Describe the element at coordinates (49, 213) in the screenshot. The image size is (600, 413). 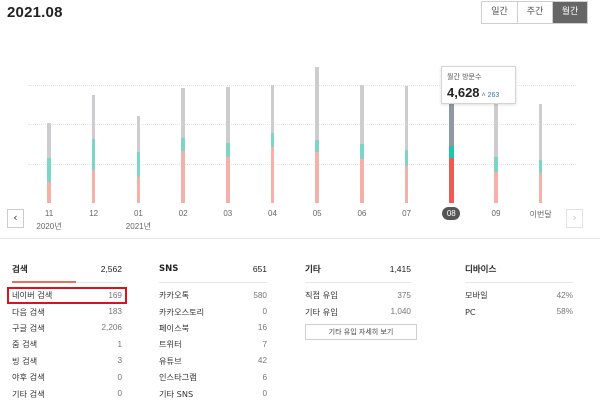
I see `x-tick-label: 11` at that location.